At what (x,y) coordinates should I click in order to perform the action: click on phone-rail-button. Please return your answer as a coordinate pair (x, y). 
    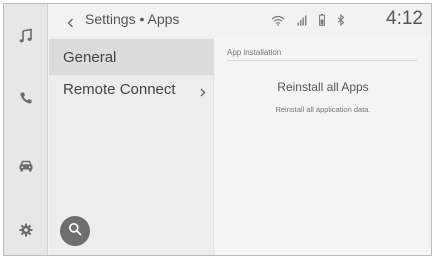
    Looking at the image, I should click on (26, 98).